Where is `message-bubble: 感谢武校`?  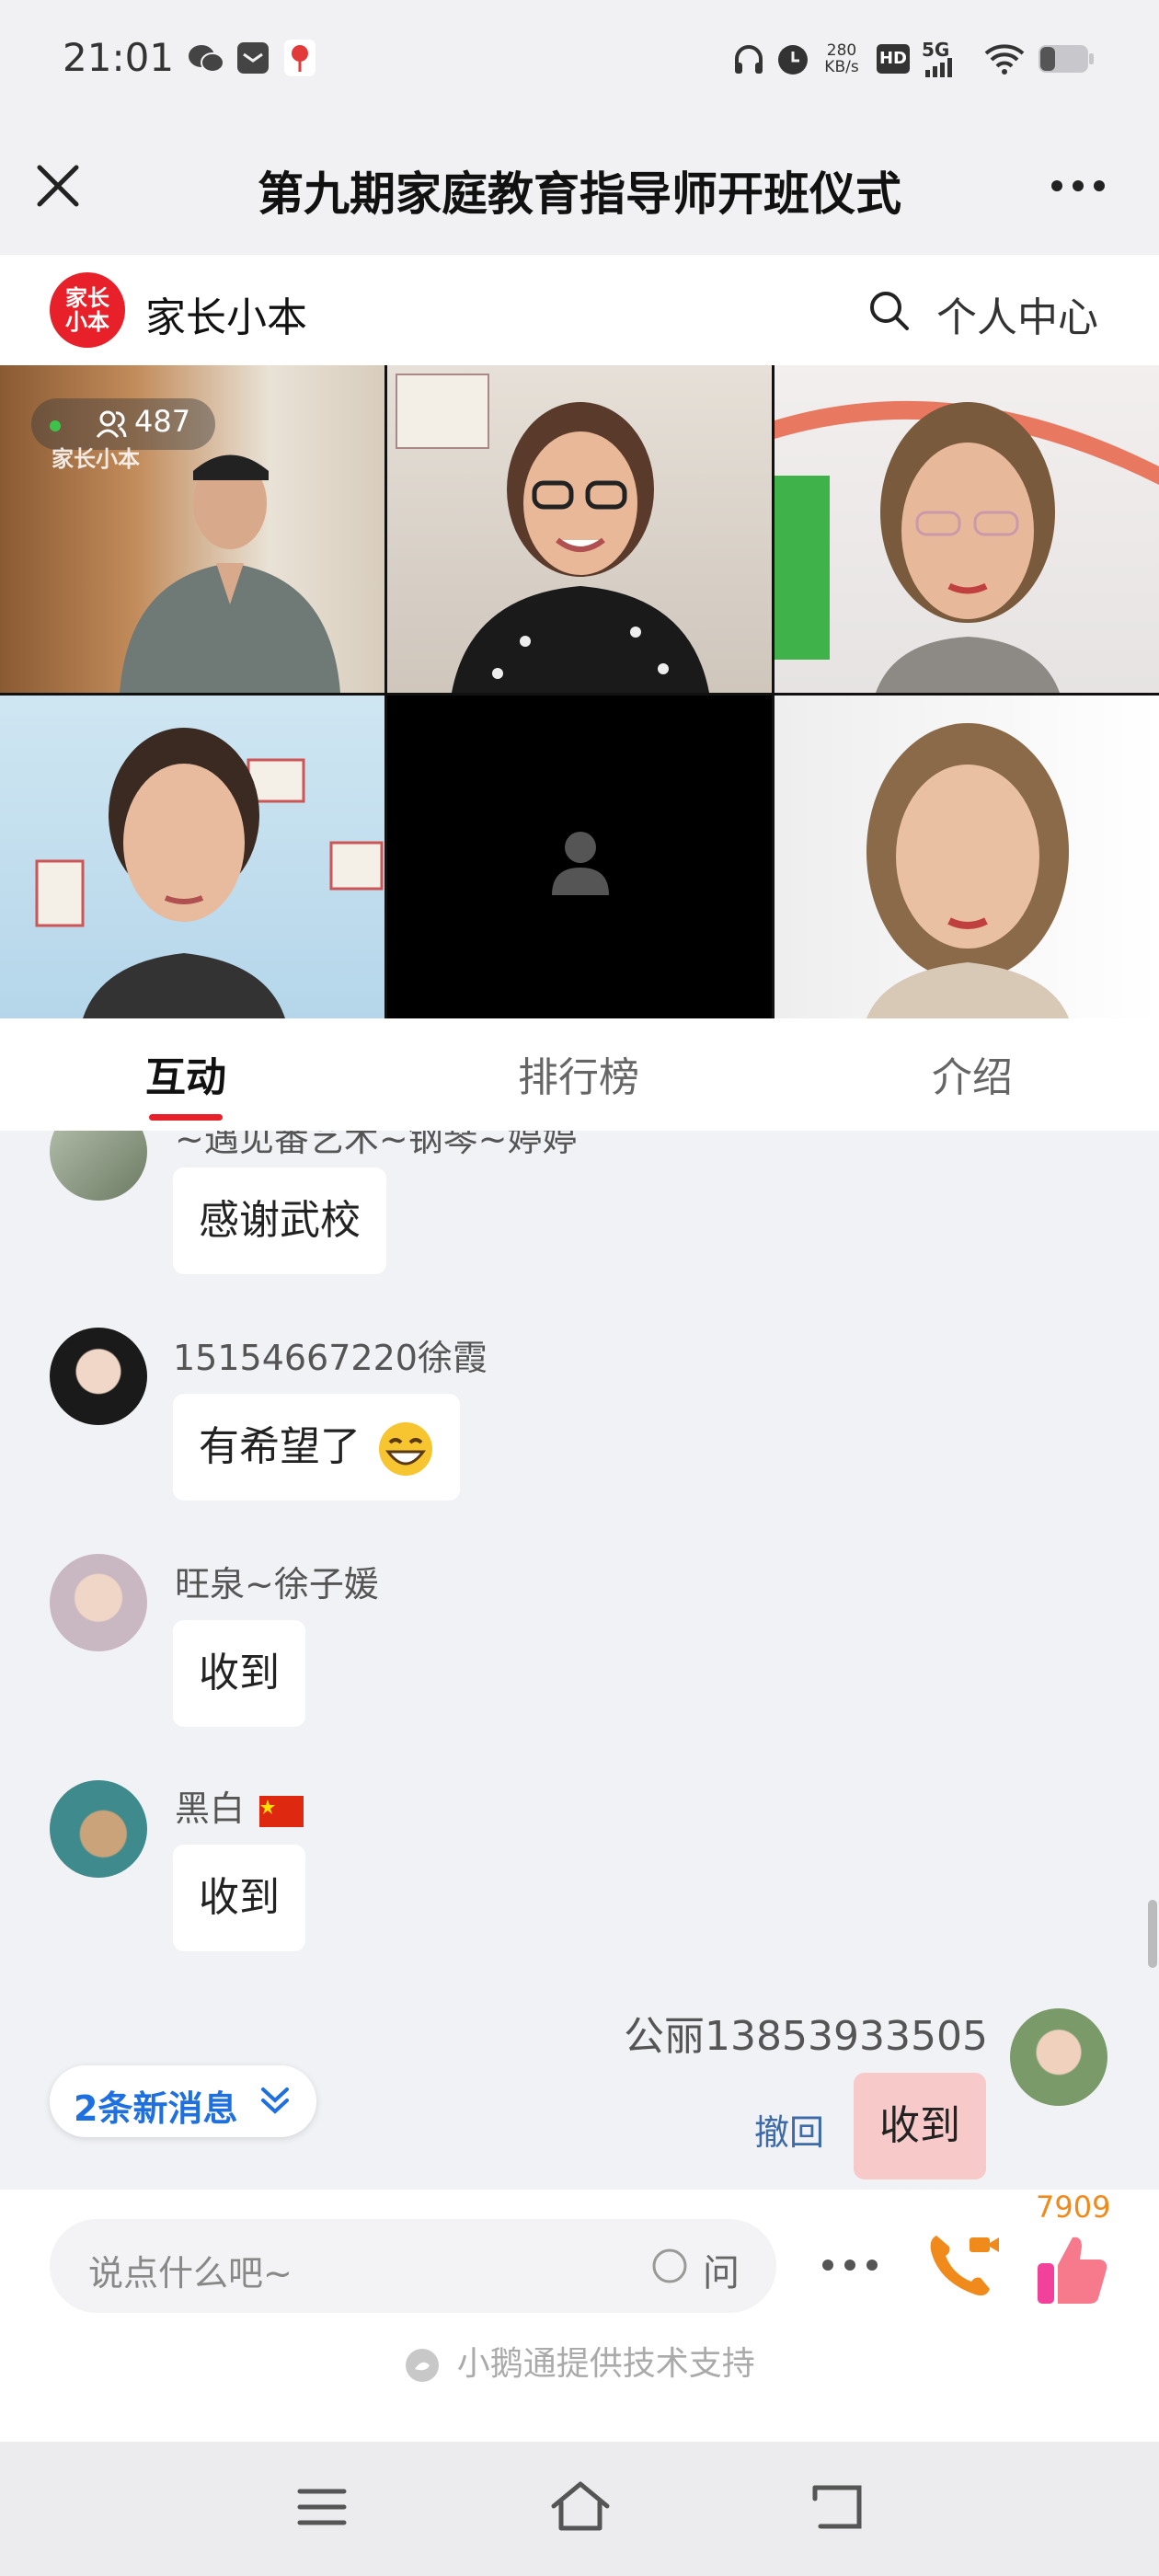 message-bubble: 感谢武校 is located at coordinates (279, 1220).